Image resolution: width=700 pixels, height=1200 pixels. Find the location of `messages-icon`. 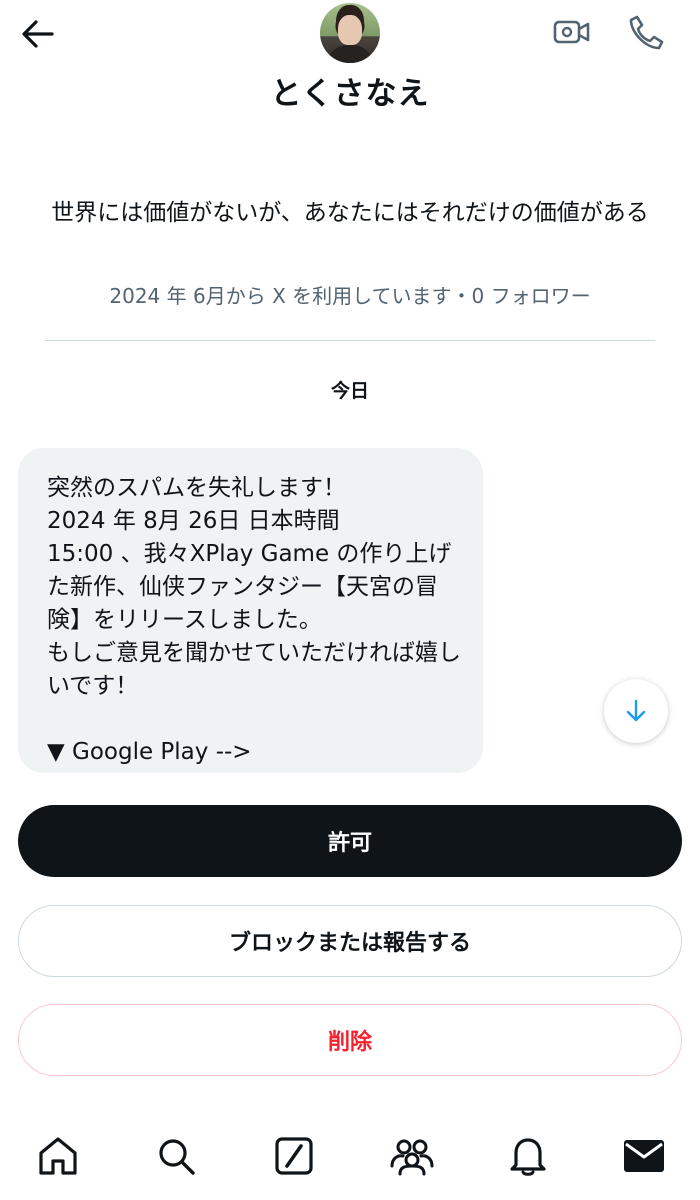

messages-icon is located at coordinates (644, 1156).